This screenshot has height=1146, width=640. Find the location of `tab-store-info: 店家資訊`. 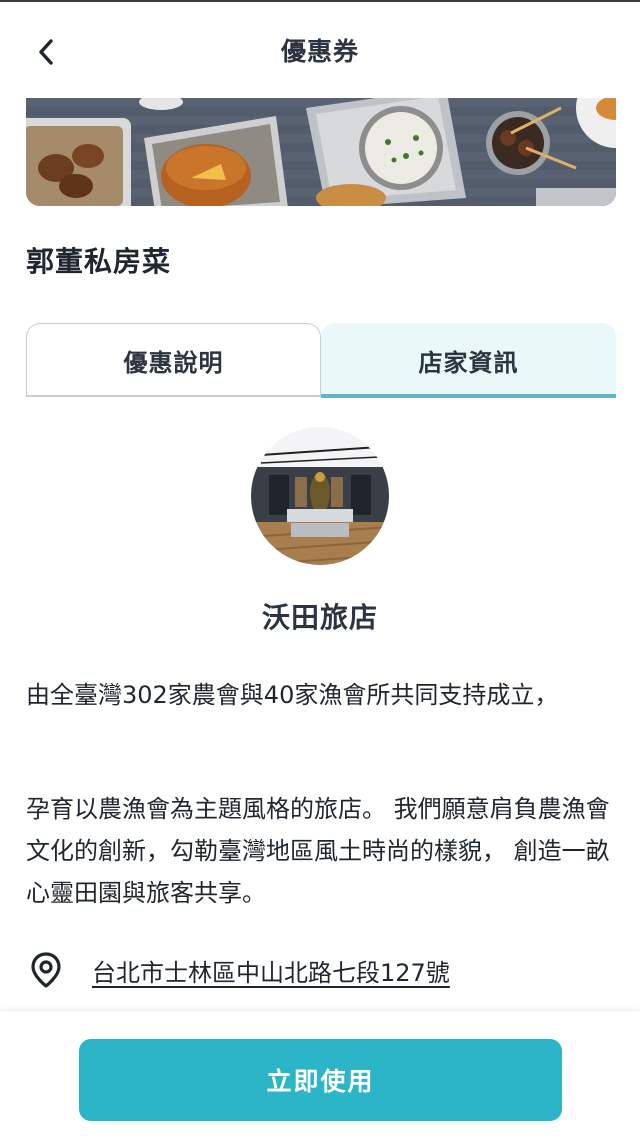

tab-store-info: 店家資訊 is located at coordinates (468, 360).